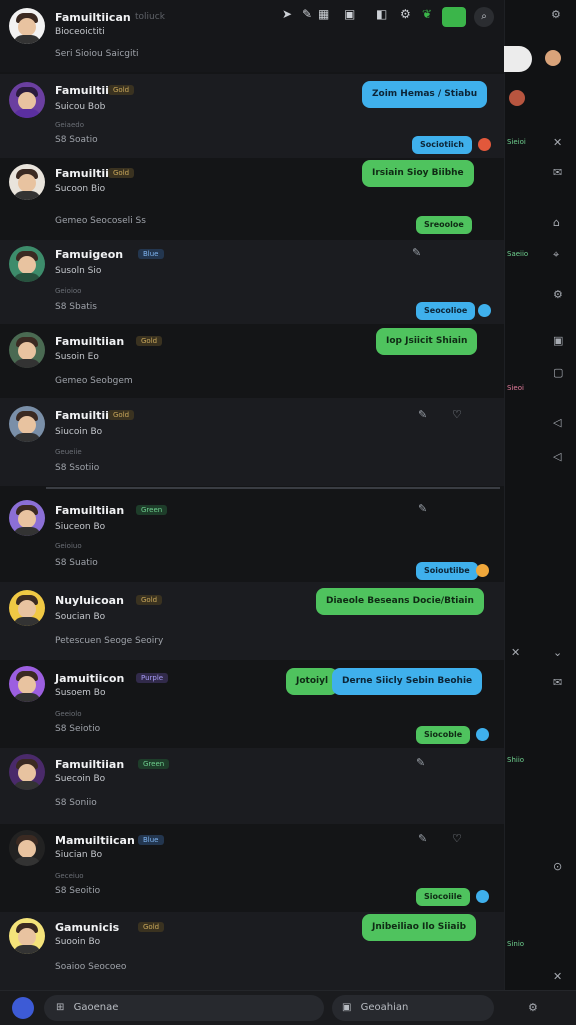 The image size is (576, 1025). Describe the element at coordinates (384, 1007) in the screenshot. I see `search-placeholder: Geoahian` at that location.